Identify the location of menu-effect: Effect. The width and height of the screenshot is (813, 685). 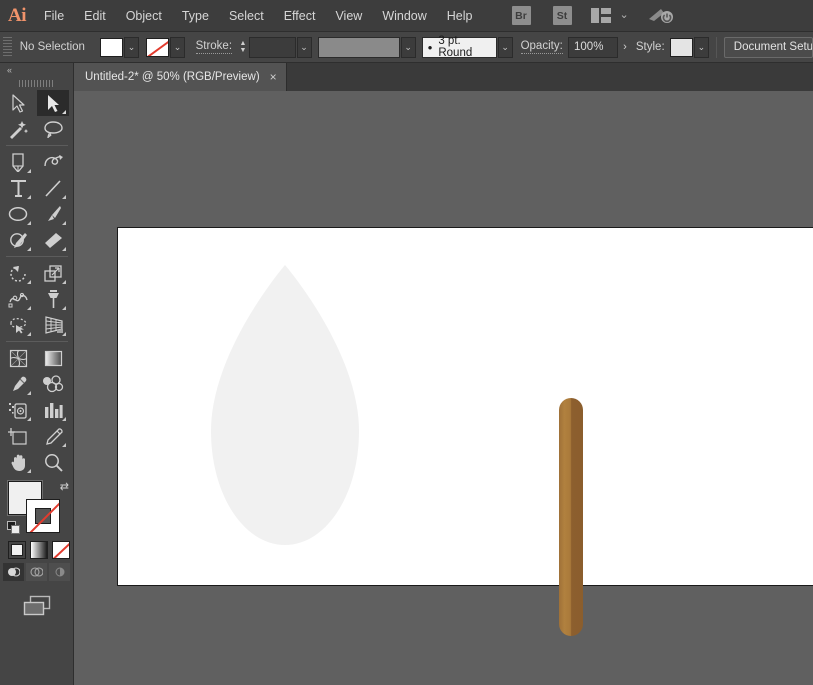
(300, 16).